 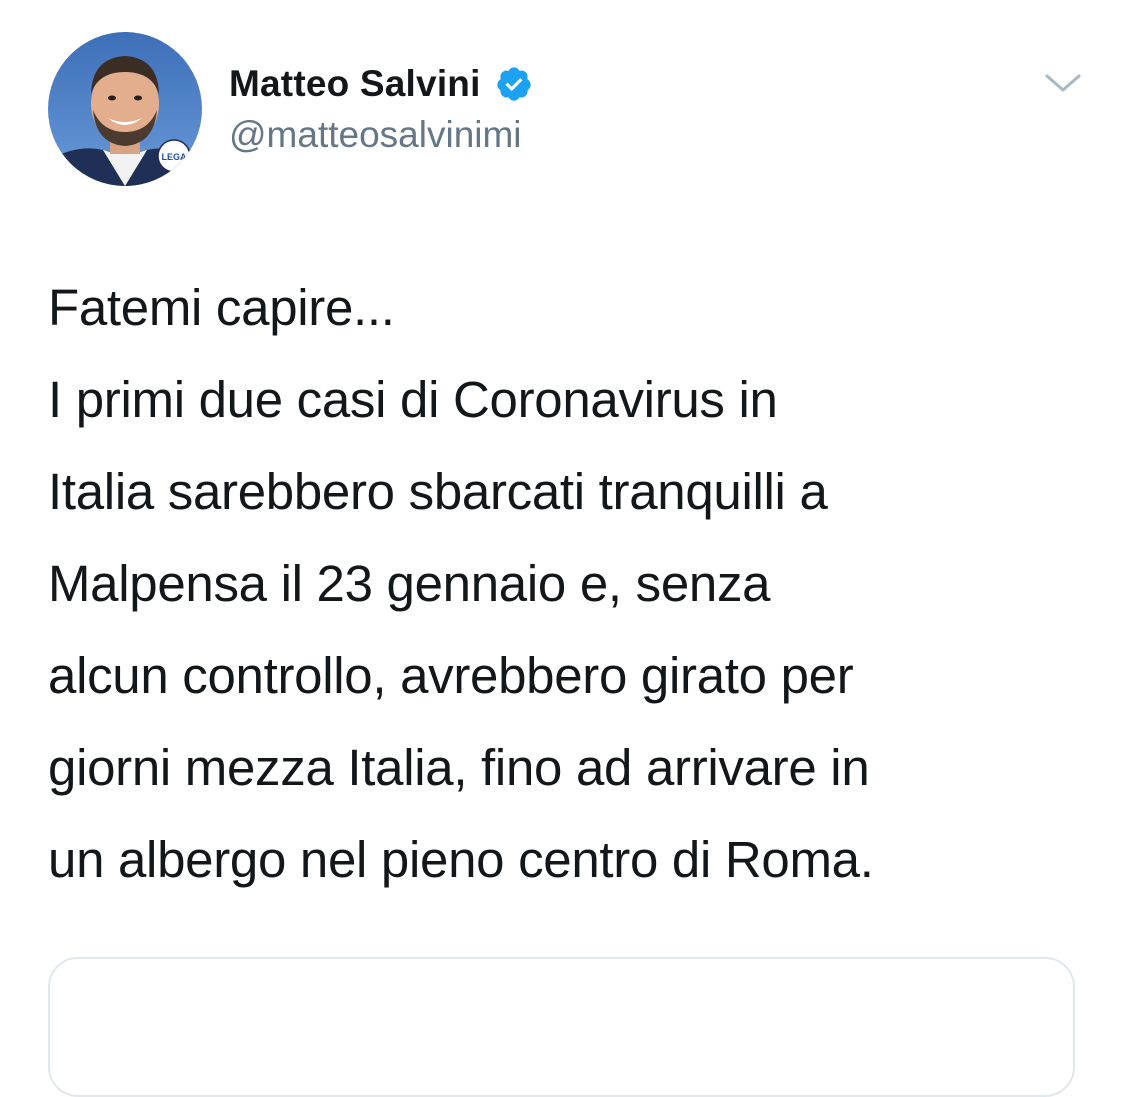 I want to click on chevron-down-icon, so click(x=1063, y=84).